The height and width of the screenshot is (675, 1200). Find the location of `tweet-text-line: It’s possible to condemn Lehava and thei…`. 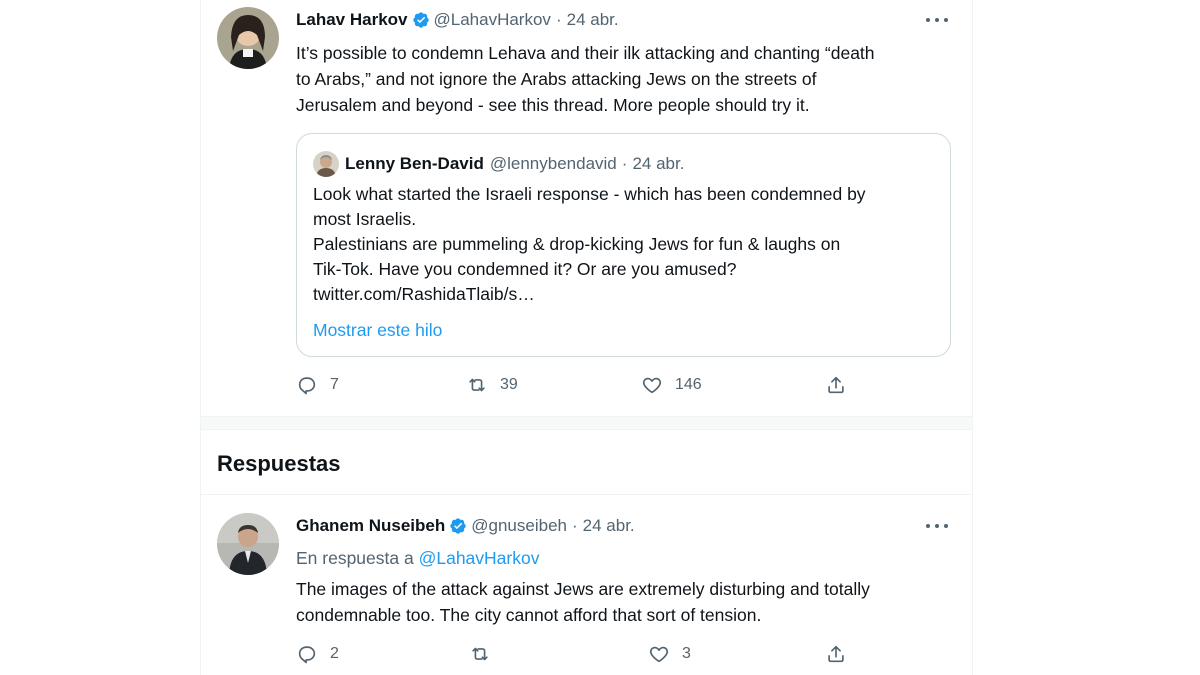

tweet-text-line: It’s possible to condemn Lehava and thei… is located at coordinates (585, 53).